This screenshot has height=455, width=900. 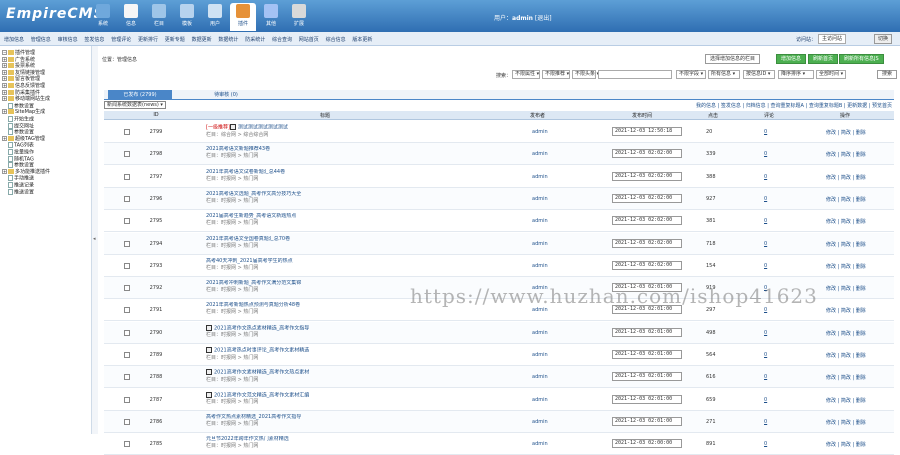 What do you see at coordinates (187, 17) in the screenshot?
I see `nav-item-3: 模板` at bounding box center [187, 17].